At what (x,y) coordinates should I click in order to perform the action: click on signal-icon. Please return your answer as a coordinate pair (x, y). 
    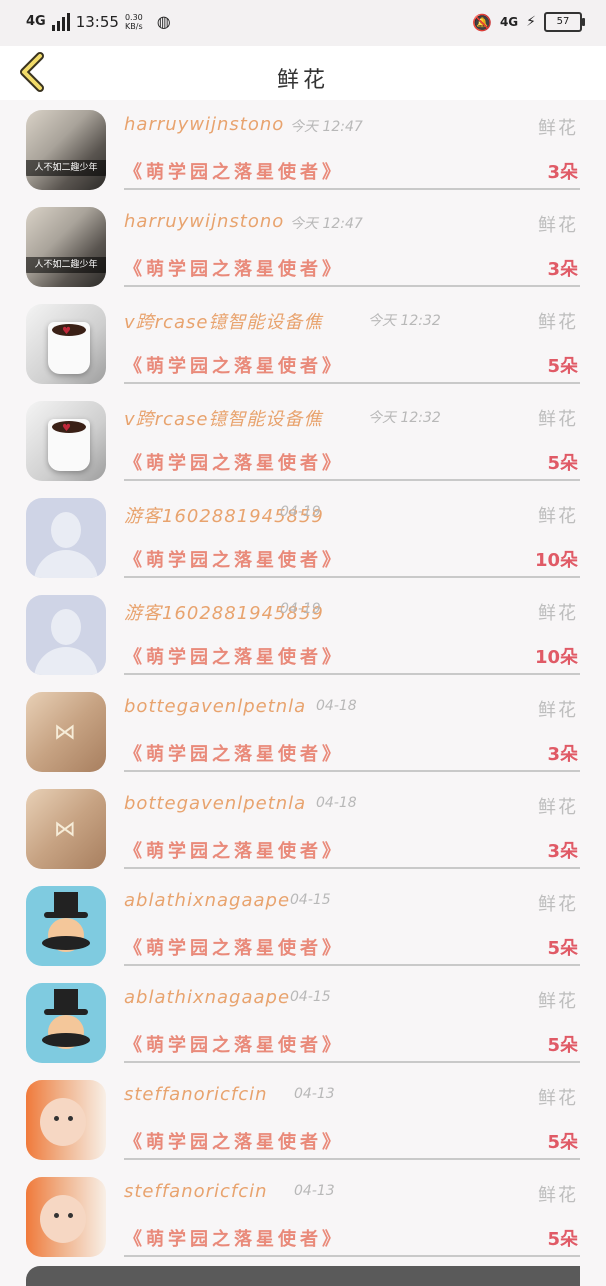
    Looking at the image, I should click on (60, 21).